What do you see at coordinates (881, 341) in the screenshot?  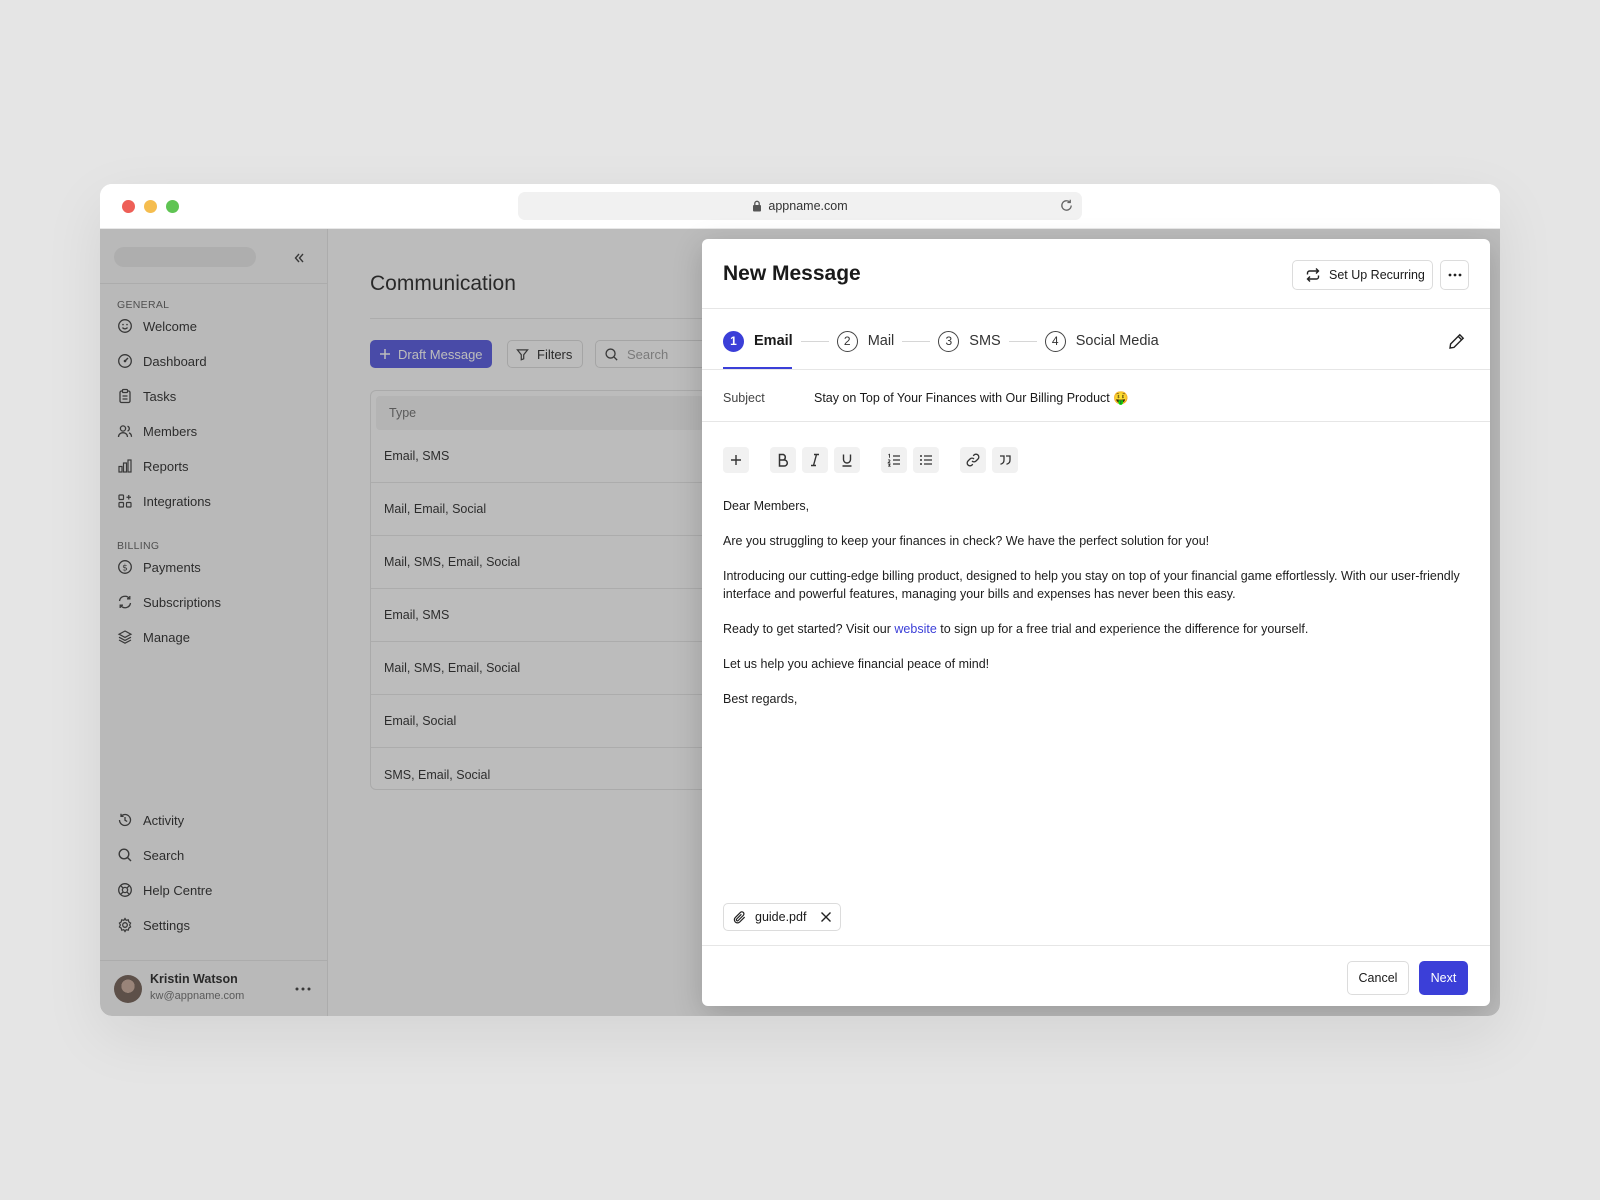 I see `step-label: Mail` at bounding box center [881, 341].